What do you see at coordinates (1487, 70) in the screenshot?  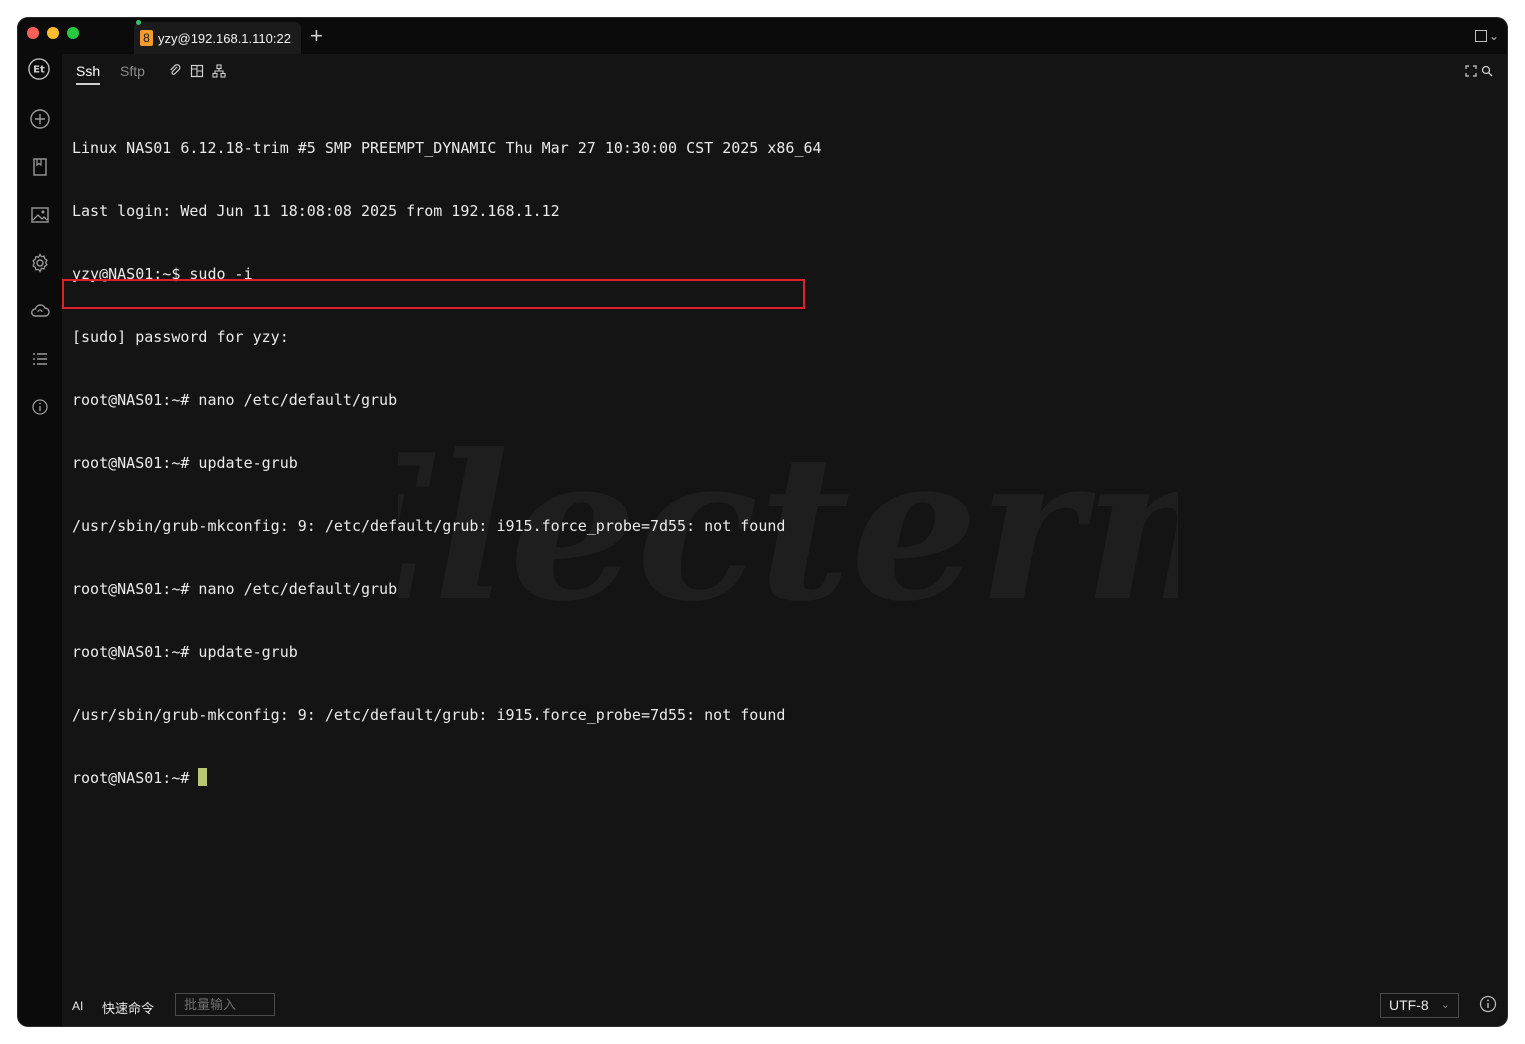 I see `search-icon` at bounding box center [1487, 70].